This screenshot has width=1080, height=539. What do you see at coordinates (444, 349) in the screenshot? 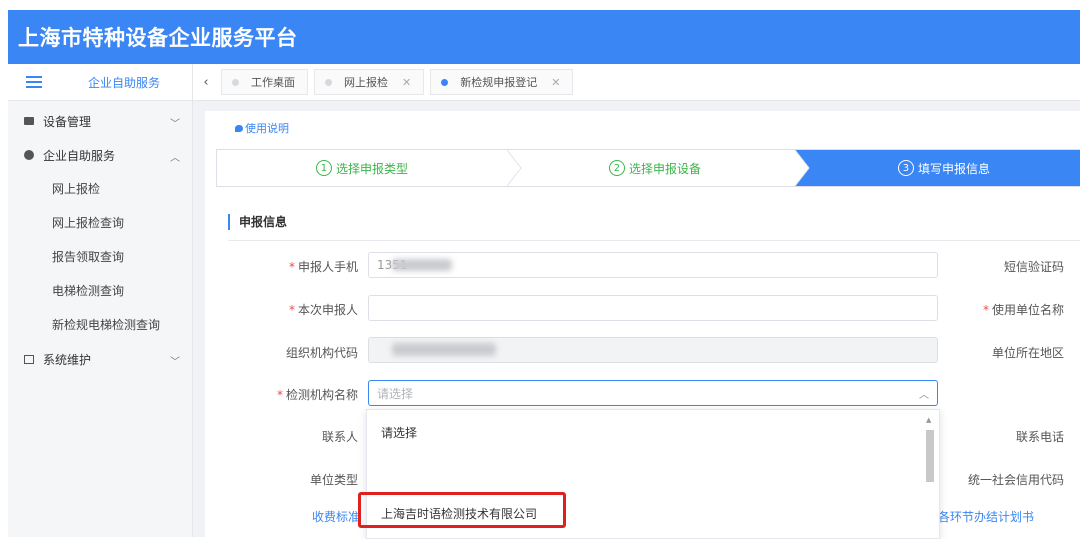
I see `redacted-org-code` at bounding box center [444, 349].